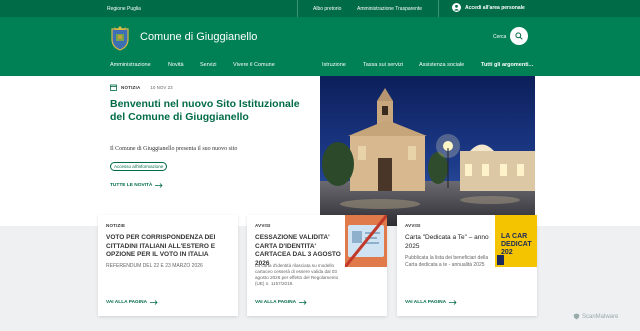 The height and width of the screenshot is (331, 640). Describe the element at coordinates (600, 316) in the screenshot. I see `watermark-text: ScanMalware` at that location.